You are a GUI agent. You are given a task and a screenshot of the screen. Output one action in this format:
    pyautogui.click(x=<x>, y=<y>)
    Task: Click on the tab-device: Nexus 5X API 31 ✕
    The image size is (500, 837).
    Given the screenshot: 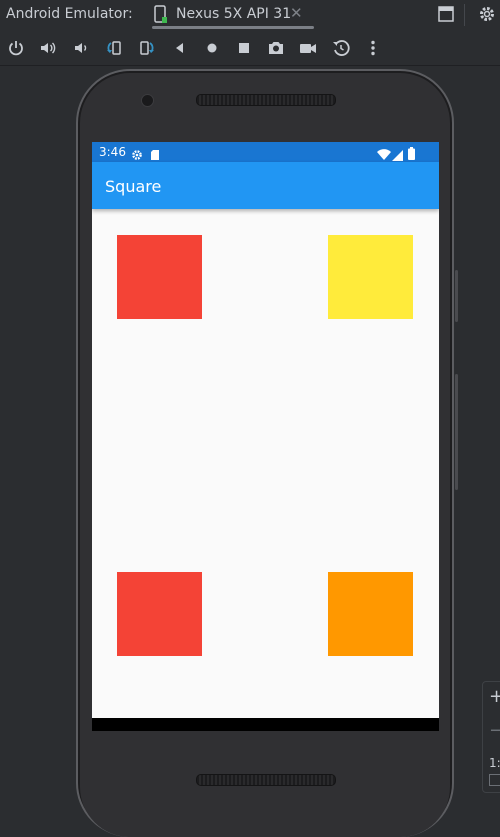 What is the action you would take?
    pyautogui.click(x=233, y=15)
    